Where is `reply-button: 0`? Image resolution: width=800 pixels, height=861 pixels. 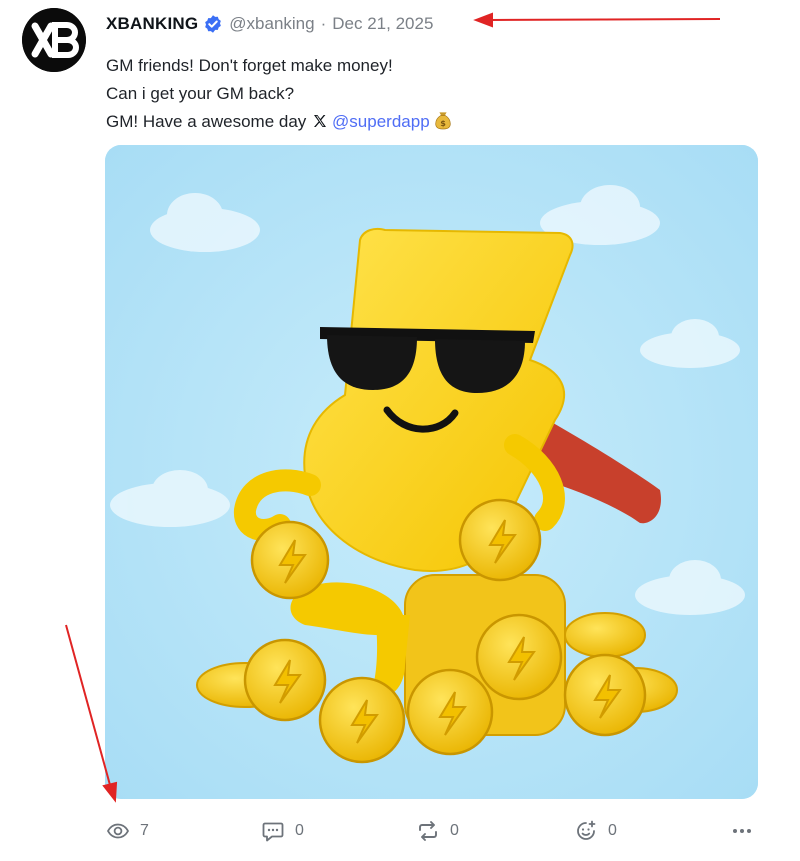
reply-button: 0 is located at coordinates (282, 831).